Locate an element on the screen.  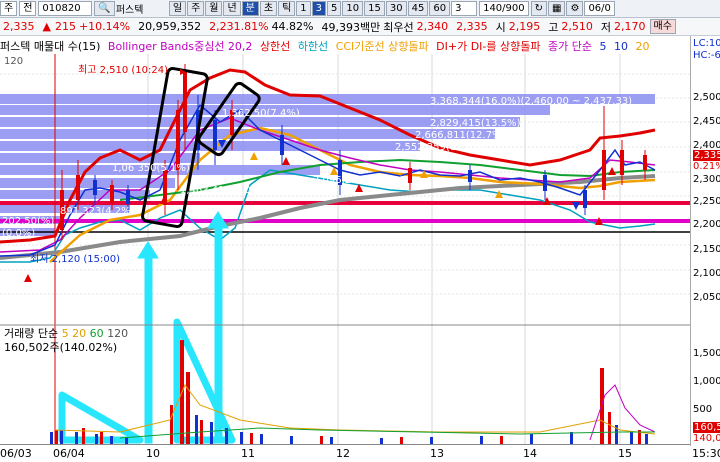
period-year: 년 is located at coordinates (232, 8).